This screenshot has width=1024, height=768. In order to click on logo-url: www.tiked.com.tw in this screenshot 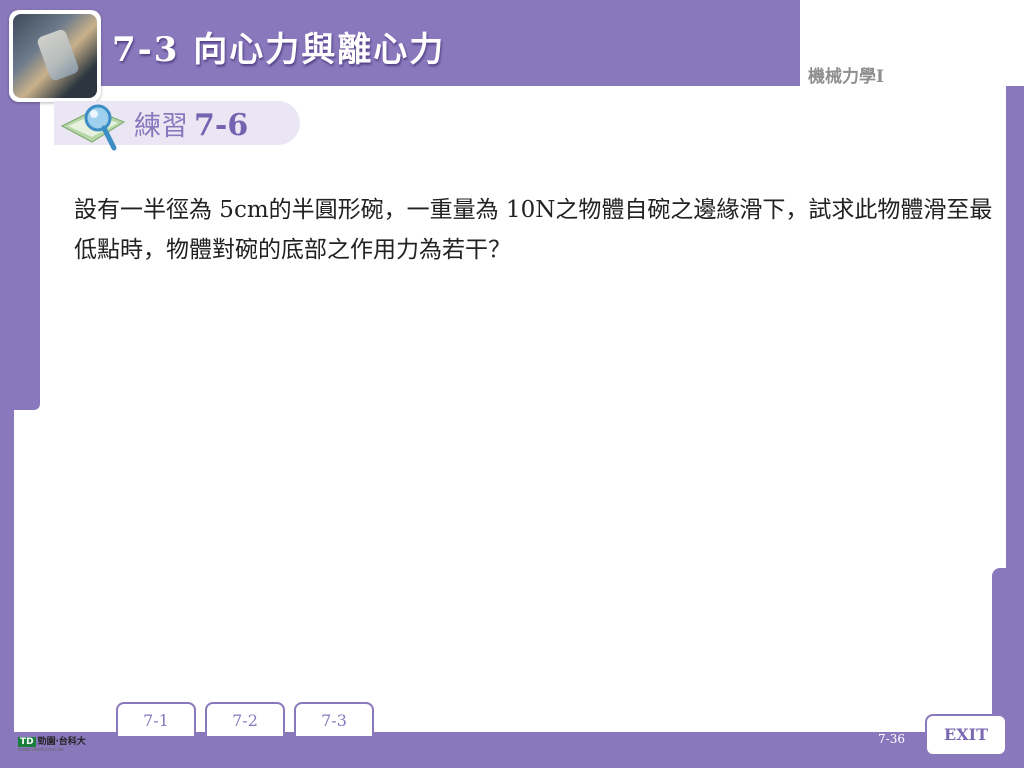, I will do `click(41, 750)`.